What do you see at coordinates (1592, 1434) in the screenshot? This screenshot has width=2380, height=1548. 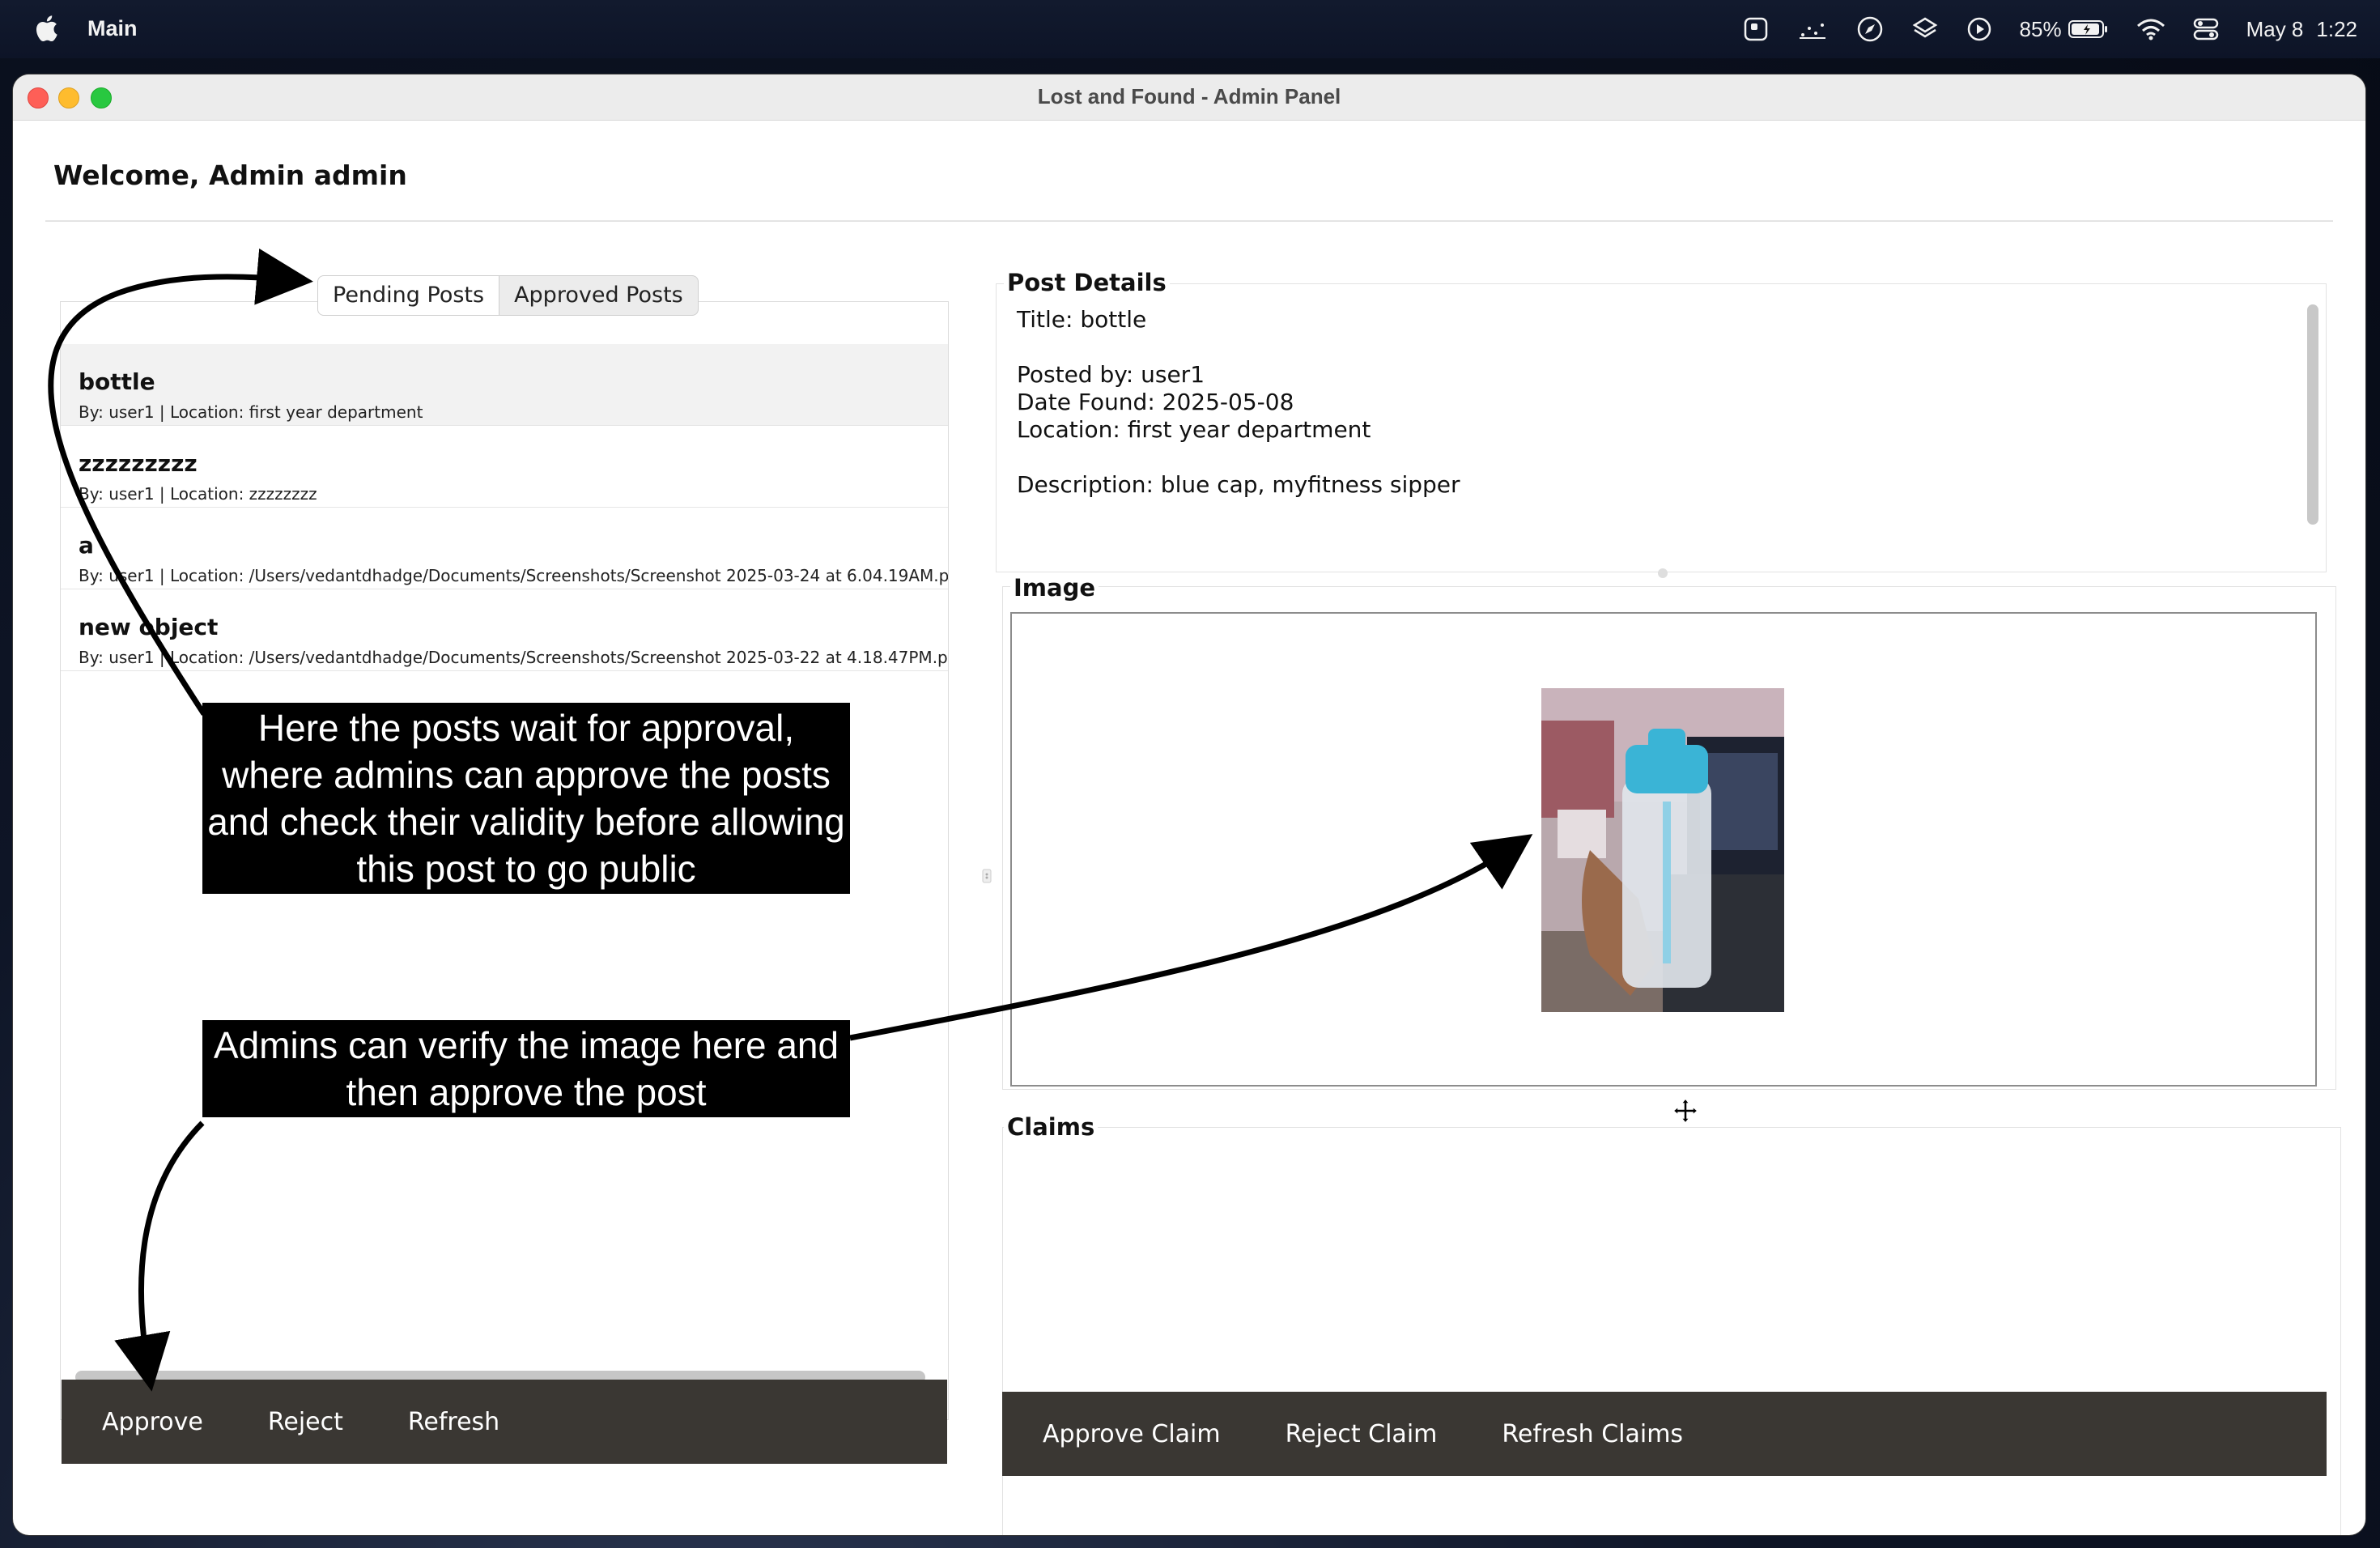 I see `refresh-claims-button: Refresh Claims` at bounding box center [1592, 1434].